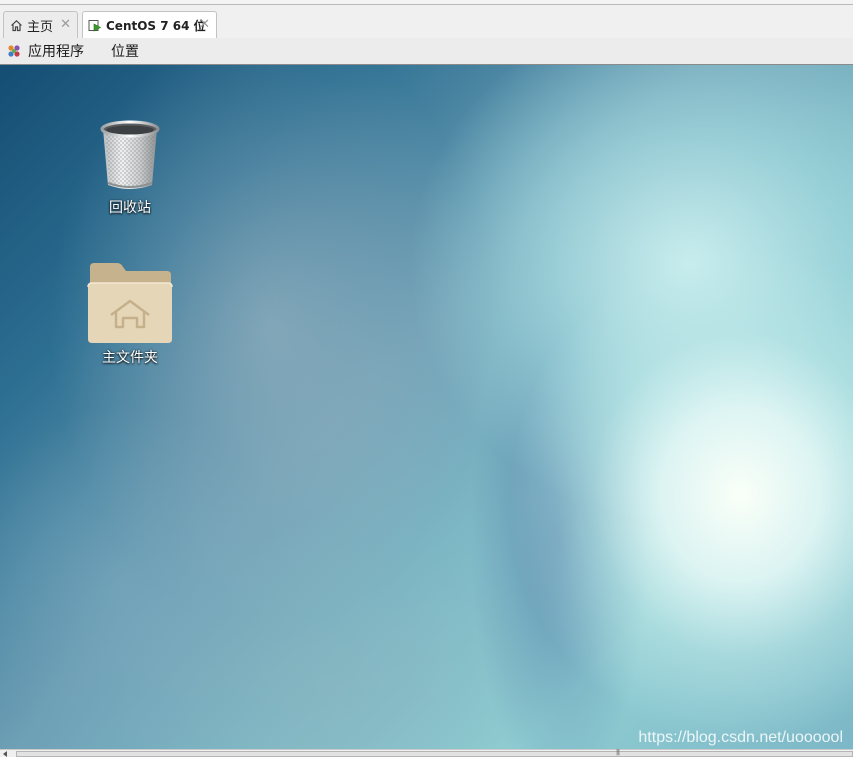  What do you see at coordinates (16, 25) in the screenshot?
I see `home-icon` at bounding box center [16, 25].